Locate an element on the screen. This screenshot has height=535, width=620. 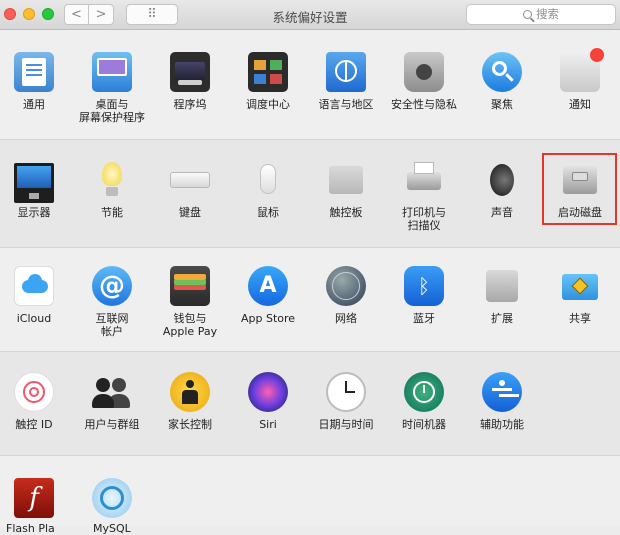
pref-trackpad: 触控板 is located at coordinates (346, 189).